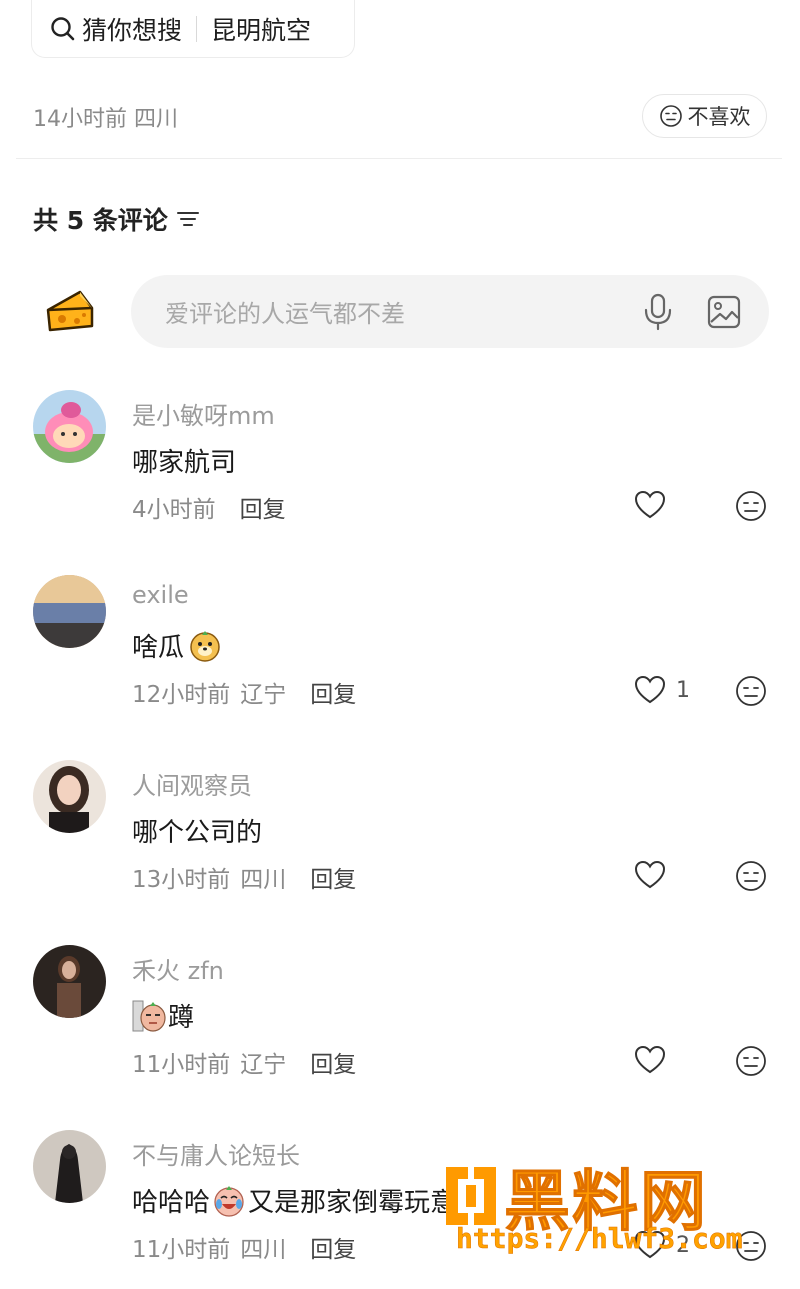 This screenshot has height=1289, width=800. Describe the element at coordinates (471, 1196) in the screenshot. I see `watermark-logo-icon` at that location.